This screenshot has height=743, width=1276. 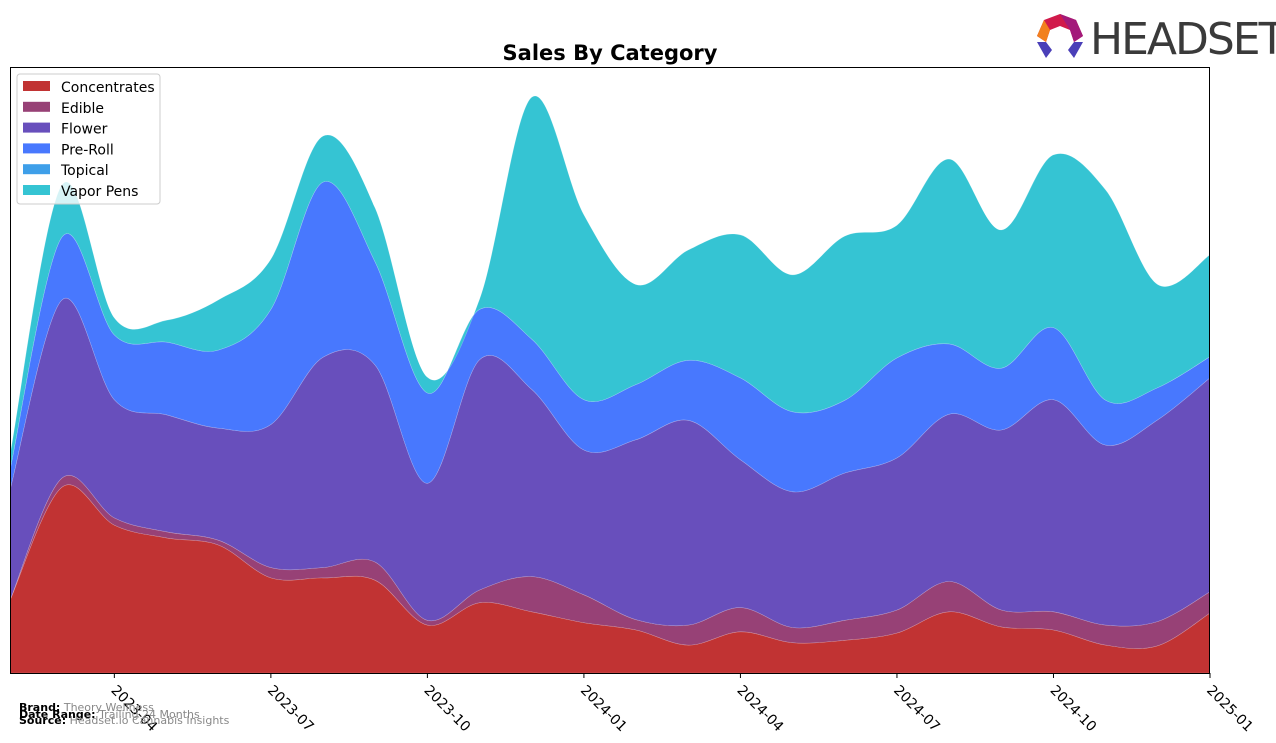 I want to click on footer-source: Source: Headset.io Cannabis Insights, so click(x=124, y=720).